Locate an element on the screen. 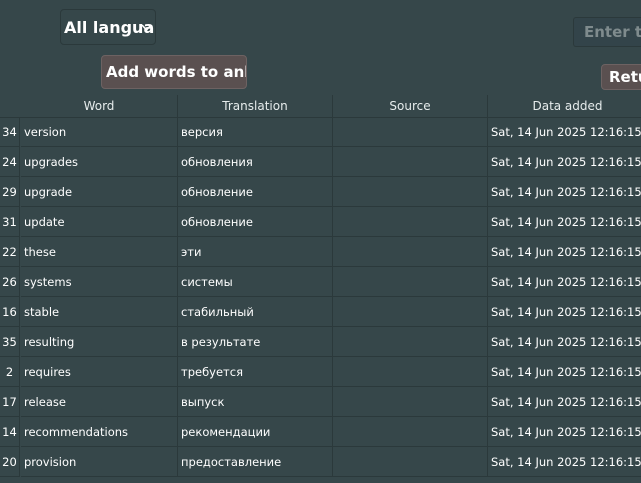 The height and width of the screenshot is (483, 641). cell-word: stable is located at coordinates (99, 312).